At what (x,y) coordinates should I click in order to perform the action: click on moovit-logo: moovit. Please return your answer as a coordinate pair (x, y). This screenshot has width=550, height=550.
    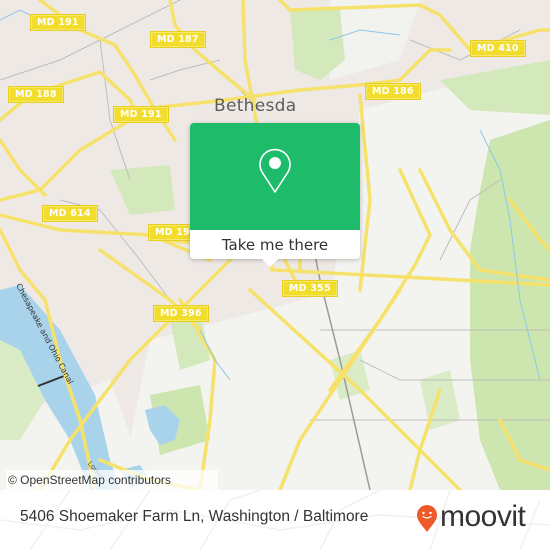
    Looking at the image, I should click on (471, 516).